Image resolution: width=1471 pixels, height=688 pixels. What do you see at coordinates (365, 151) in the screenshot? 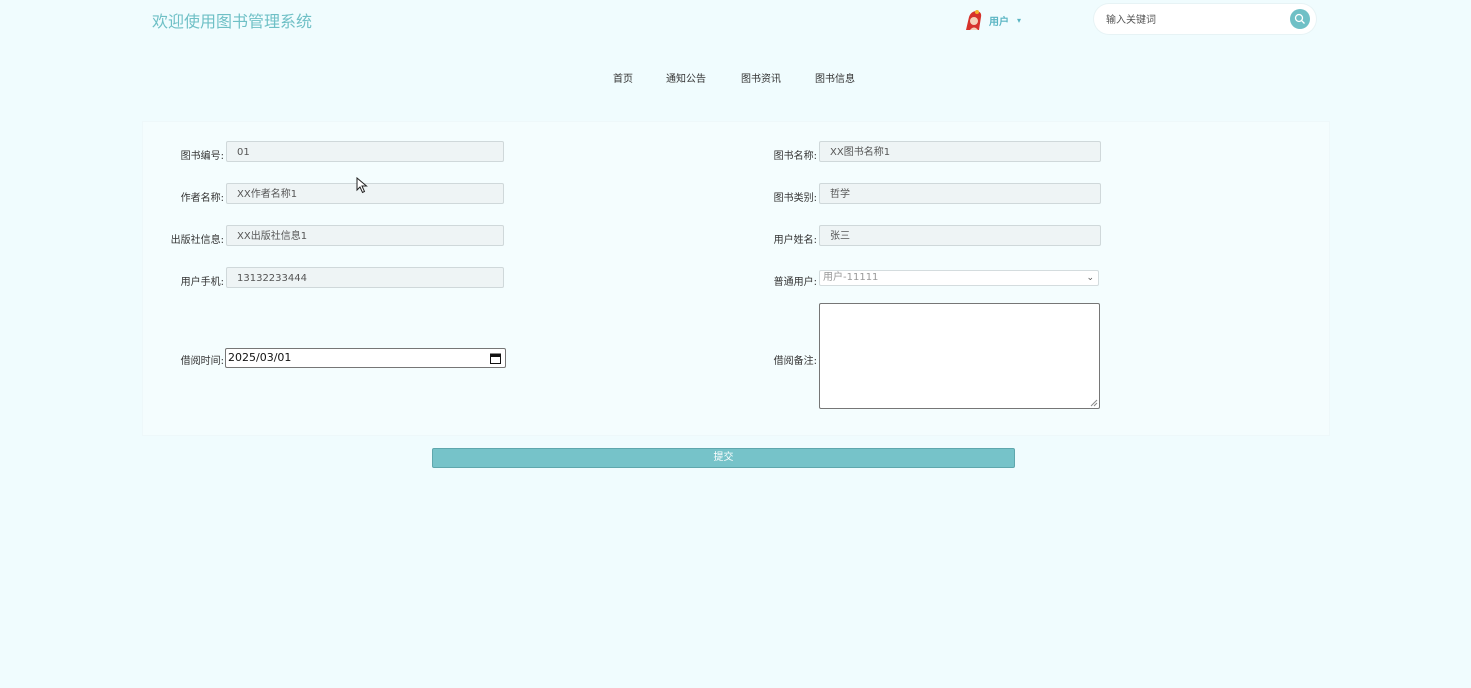
I see `book-no-field: 01` at bounding box center [365, 151].